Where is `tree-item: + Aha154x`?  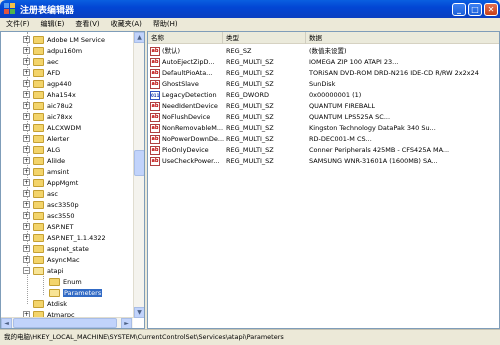
tree-item: + Aha154x is located at coordinates (49, 94).